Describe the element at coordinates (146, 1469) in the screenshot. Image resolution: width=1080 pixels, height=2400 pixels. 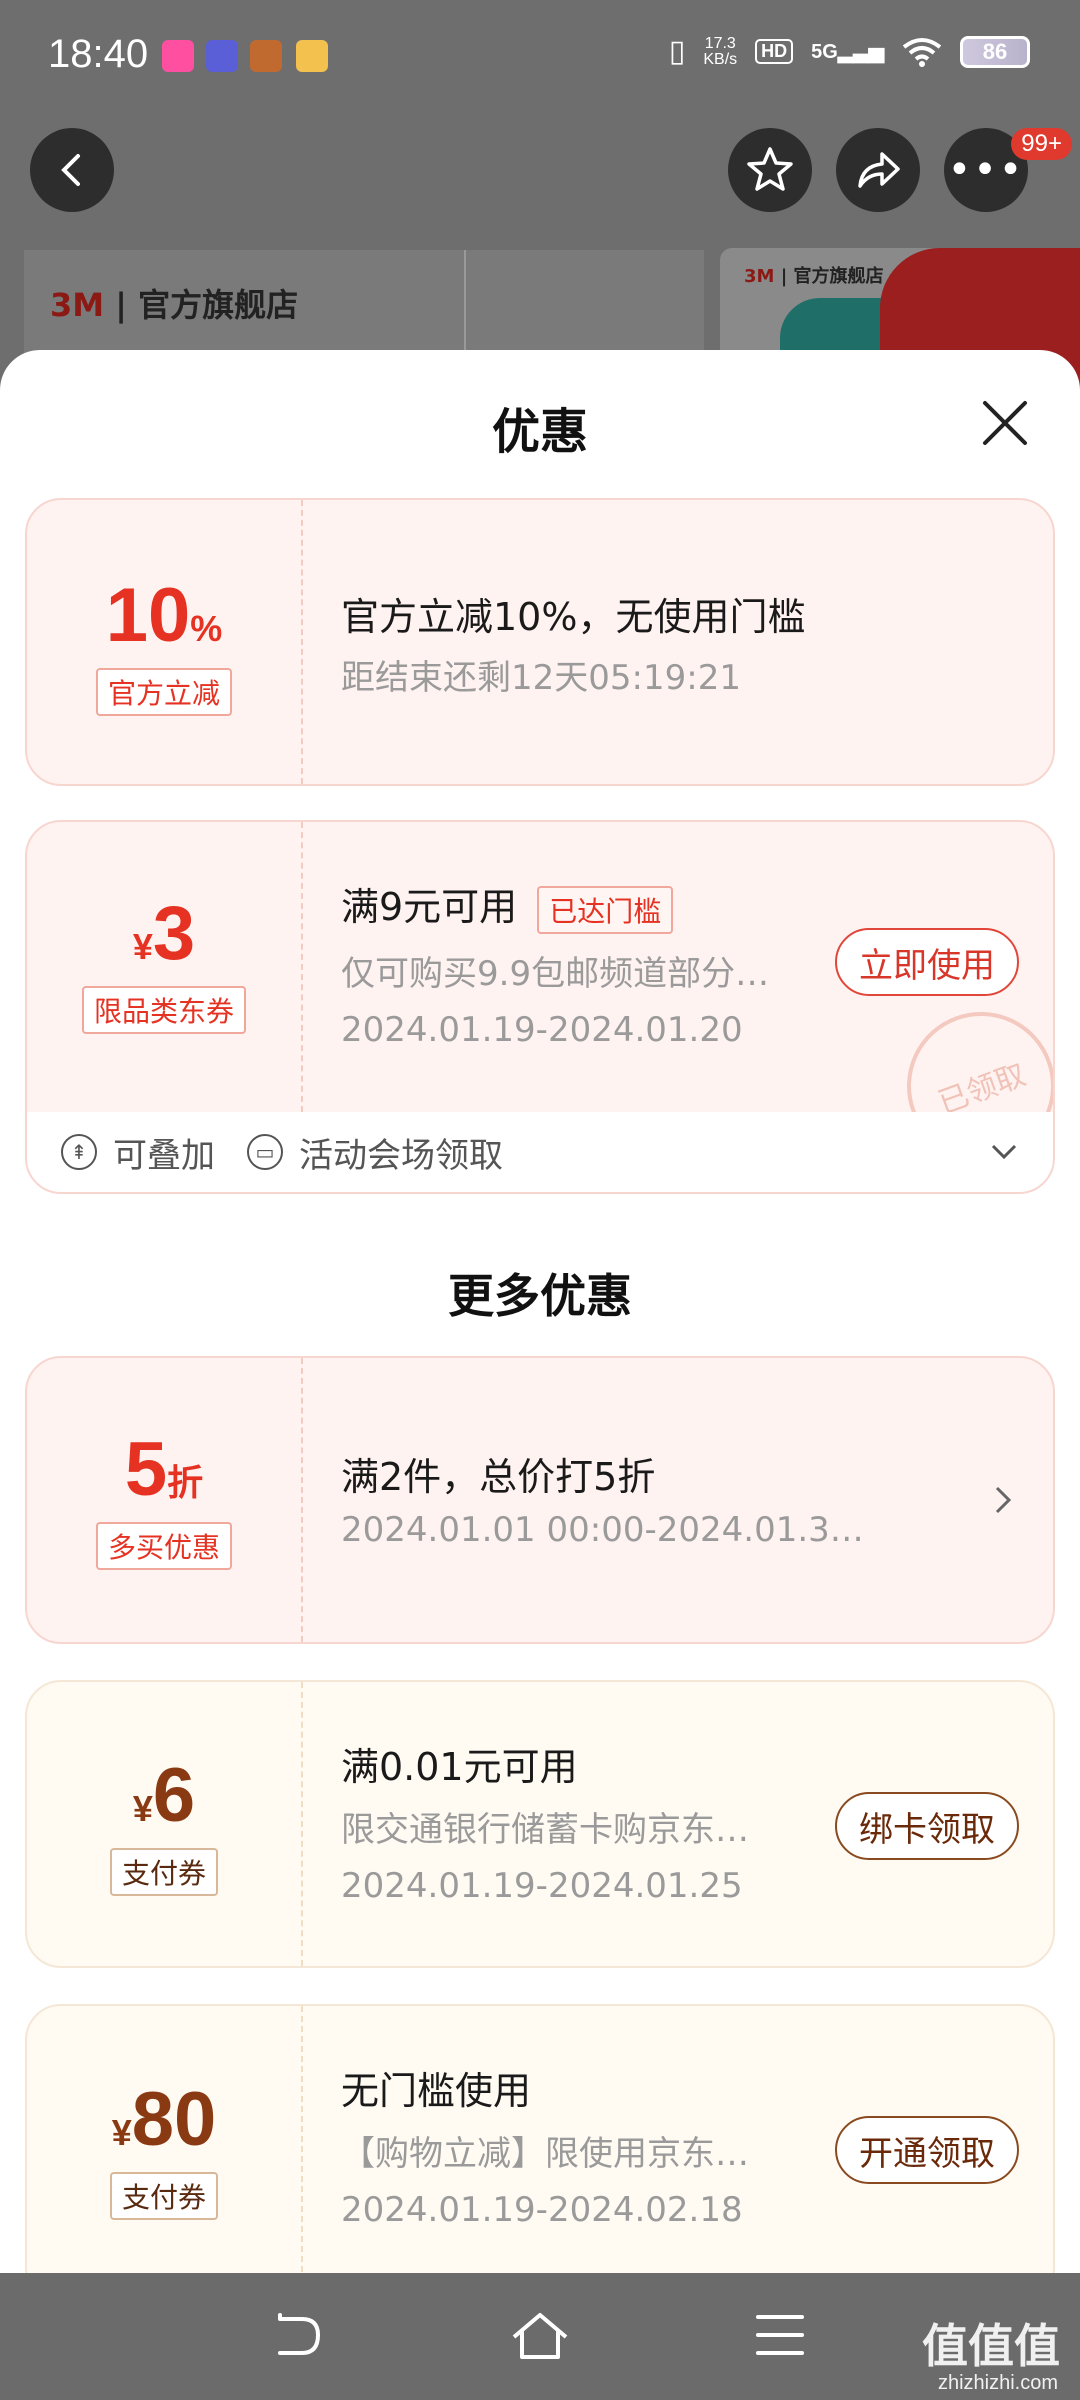
I see `coupon-amount: 5` at that location.